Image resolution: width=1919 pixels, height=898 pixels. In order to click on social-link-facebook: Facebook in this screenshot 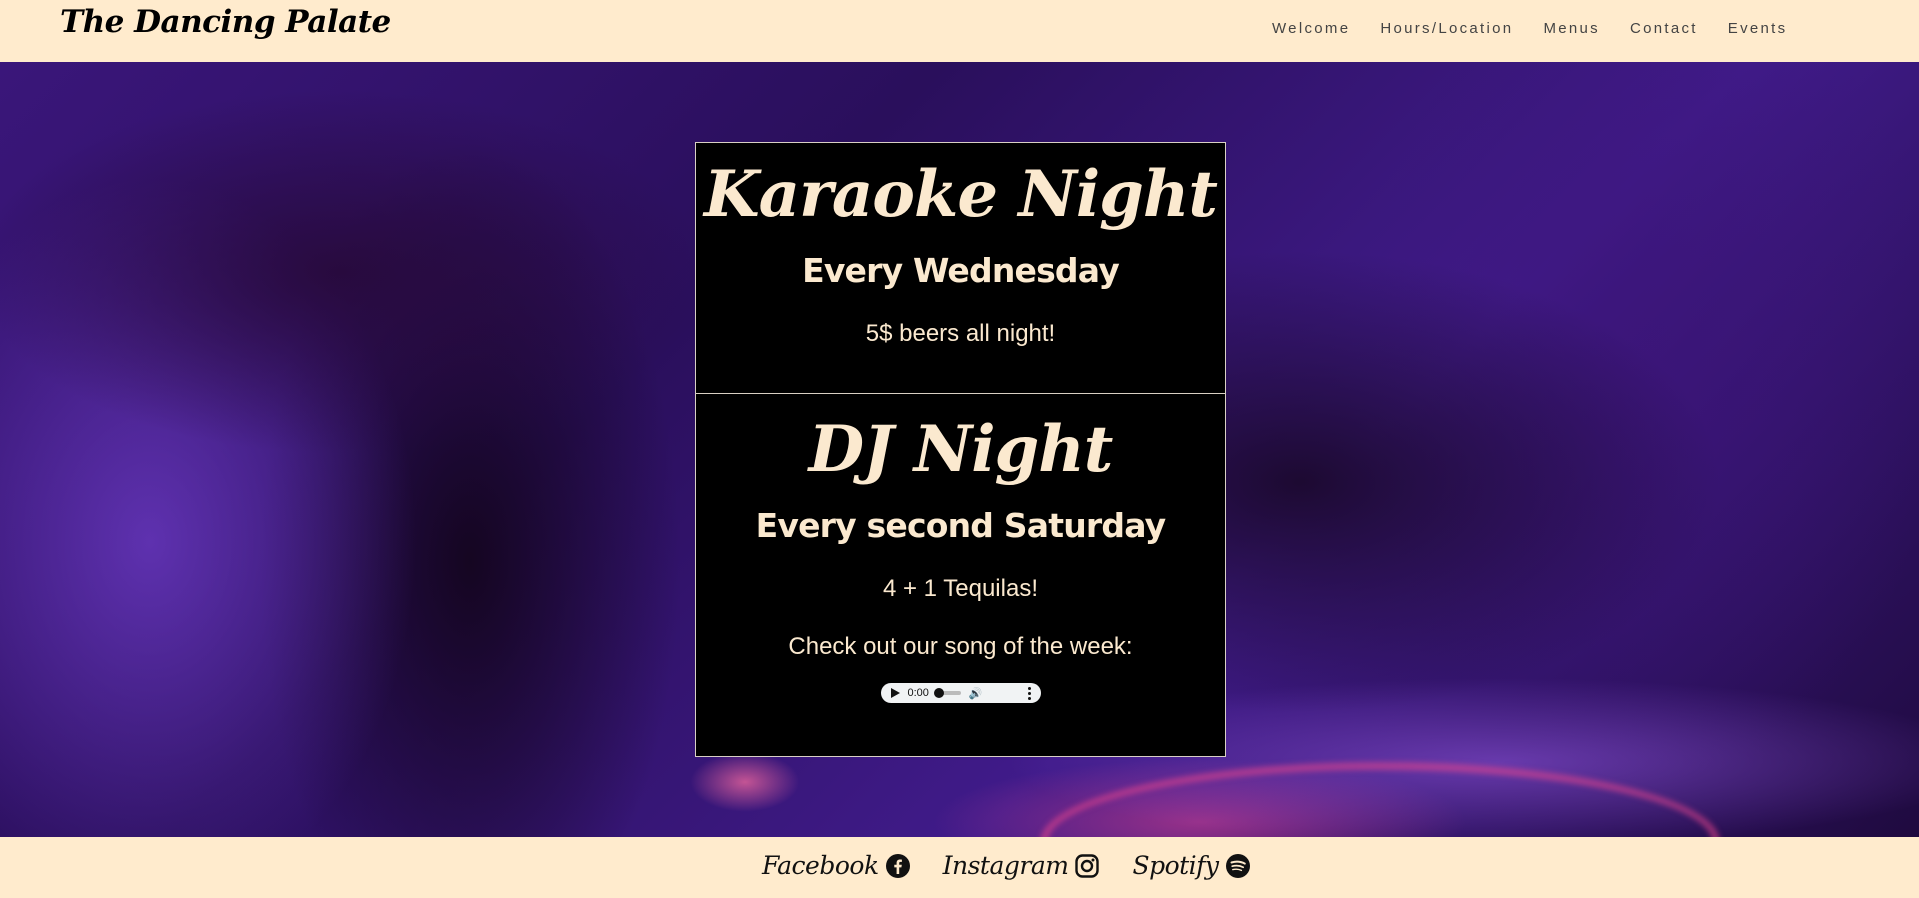, I will do `click(836, 865)`.